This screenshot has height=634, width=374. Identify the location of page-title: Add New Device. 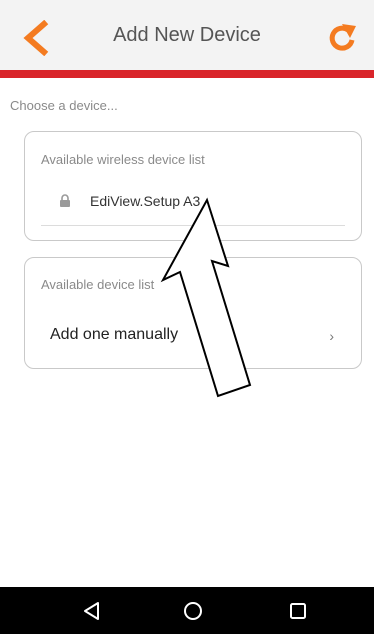
(187, 35).